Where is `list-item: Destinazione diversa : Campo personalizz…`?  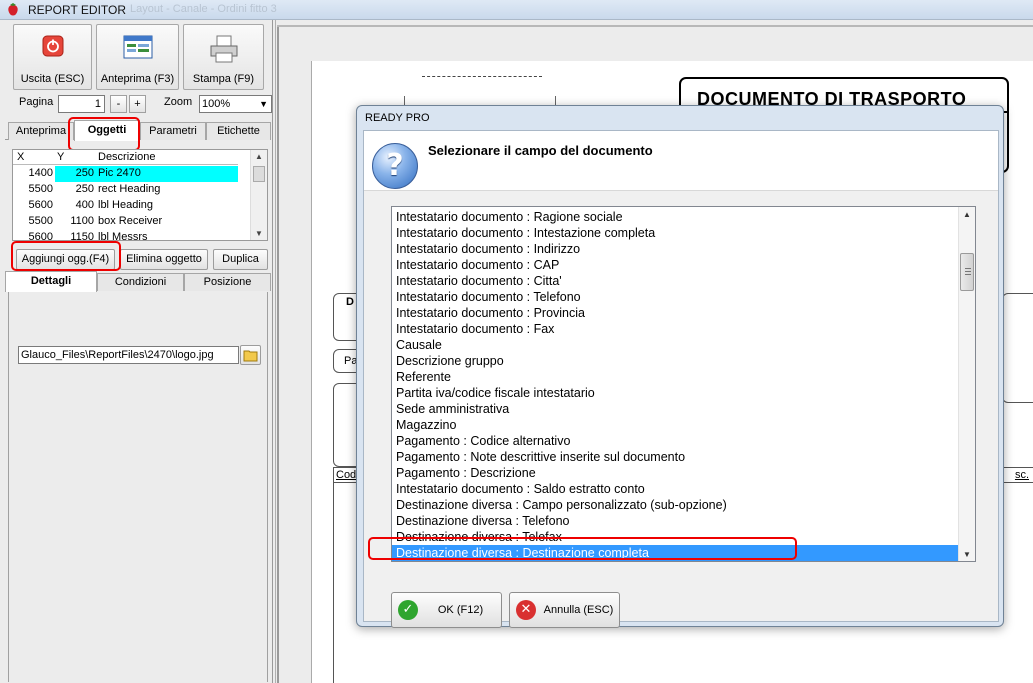 list-item: Destinazione diversa : Campo personalizz… is located at coordinates (675, 505).